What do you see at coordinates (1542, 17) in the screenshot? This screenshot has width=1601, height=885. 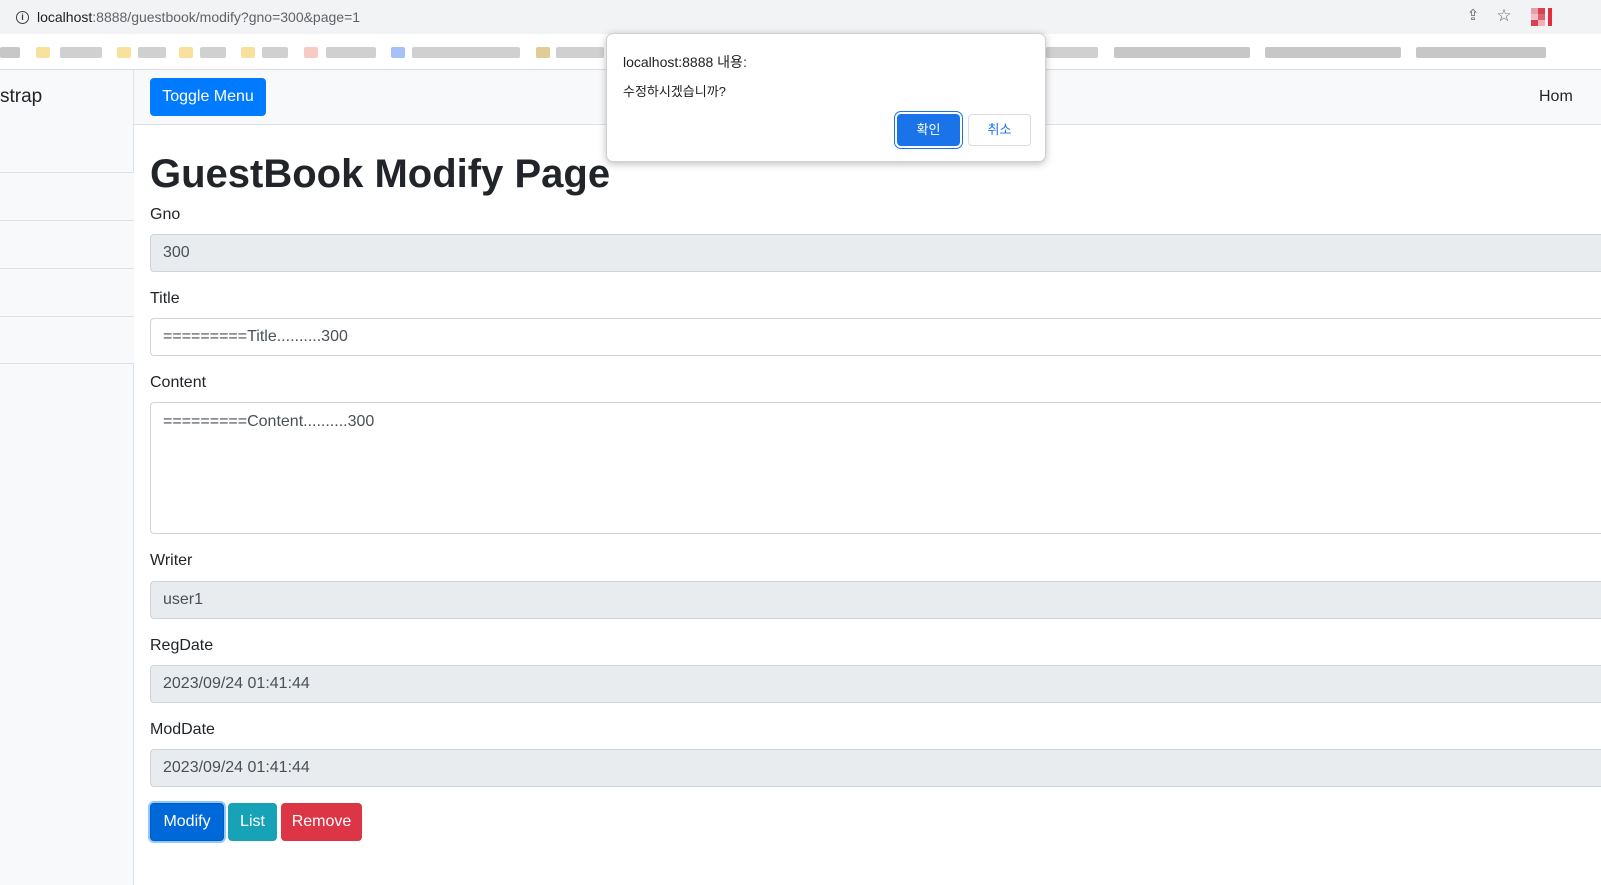 I see `profile-avatar-icon` at bounding box center [1542, 17].